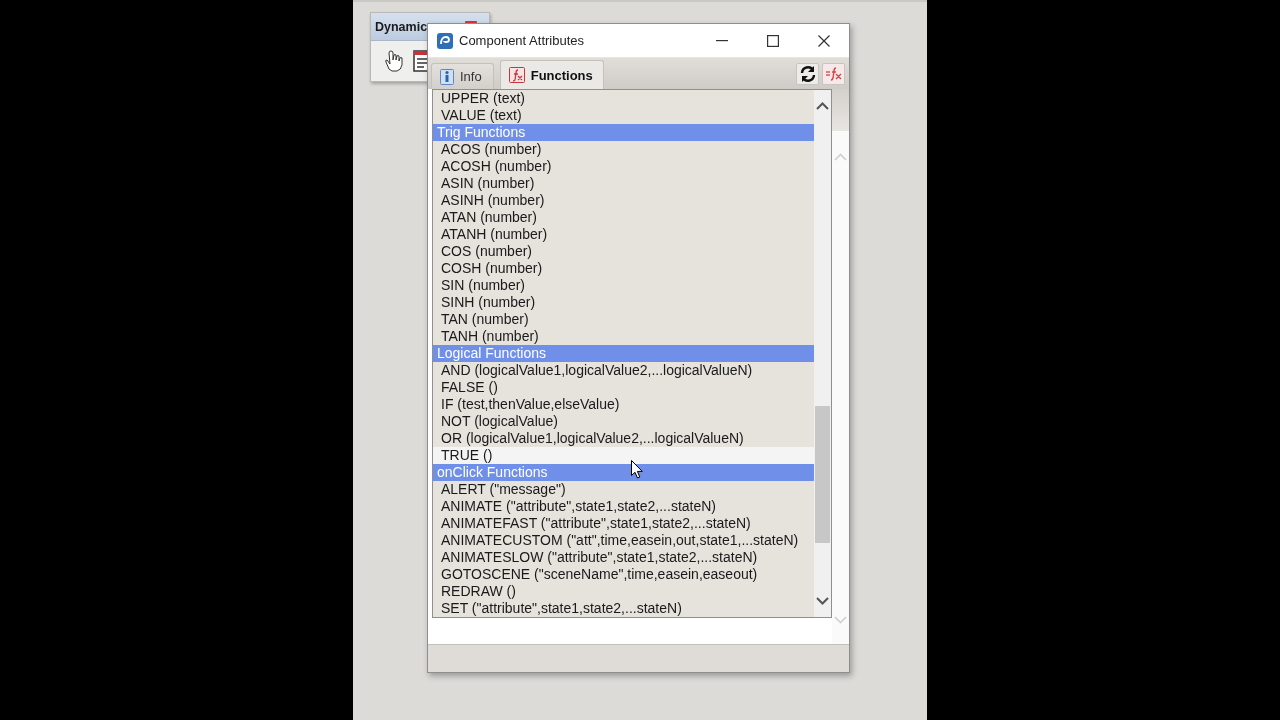  I want to click on function-item: SET ("attribute",state1,state2,...stateN), so click(623, 608).